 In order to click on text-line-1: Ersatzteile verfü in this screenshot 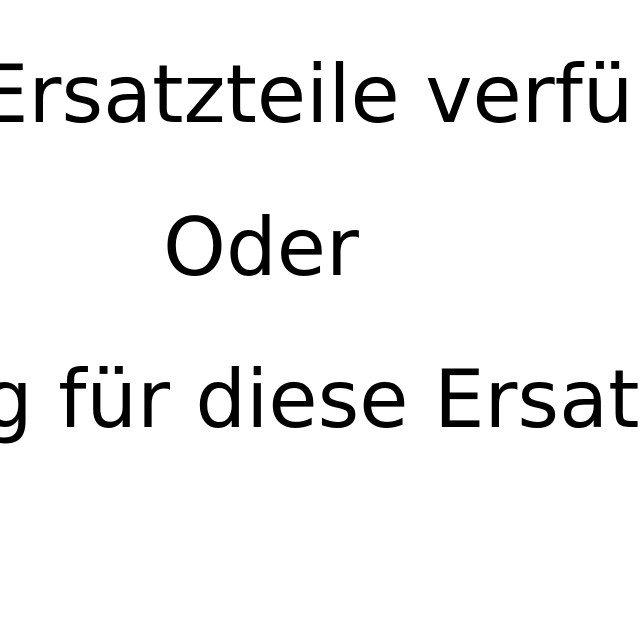, I will do `click(317, 94)`.